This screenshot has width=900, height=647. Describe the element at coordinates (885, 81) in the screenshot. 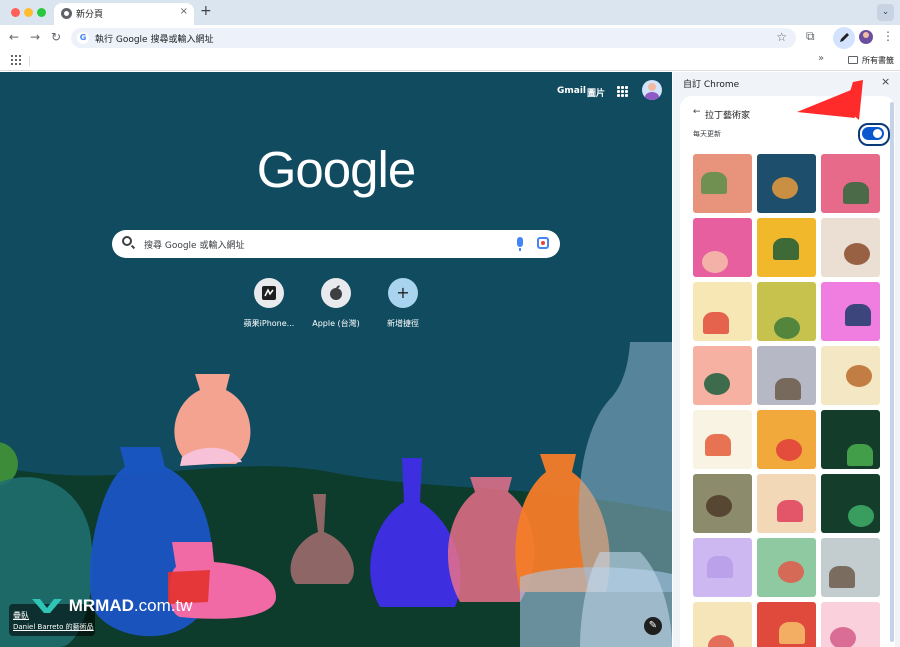

I see `close-panel-icon: ×` at that location.